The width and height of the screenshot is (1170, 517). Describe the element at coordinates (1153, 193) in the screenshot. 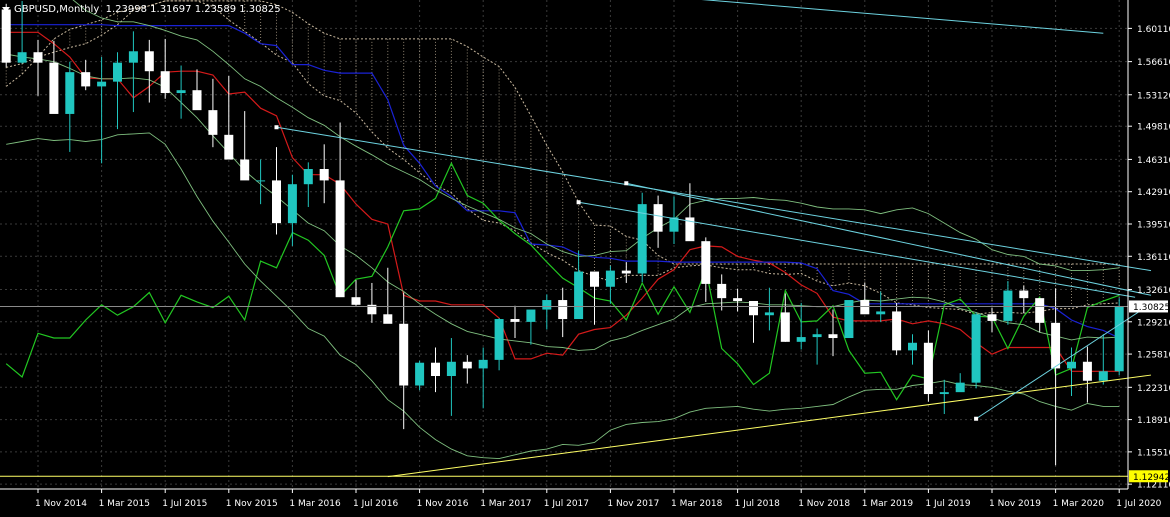

I see `y-tick-label: 1.42910` at that location.